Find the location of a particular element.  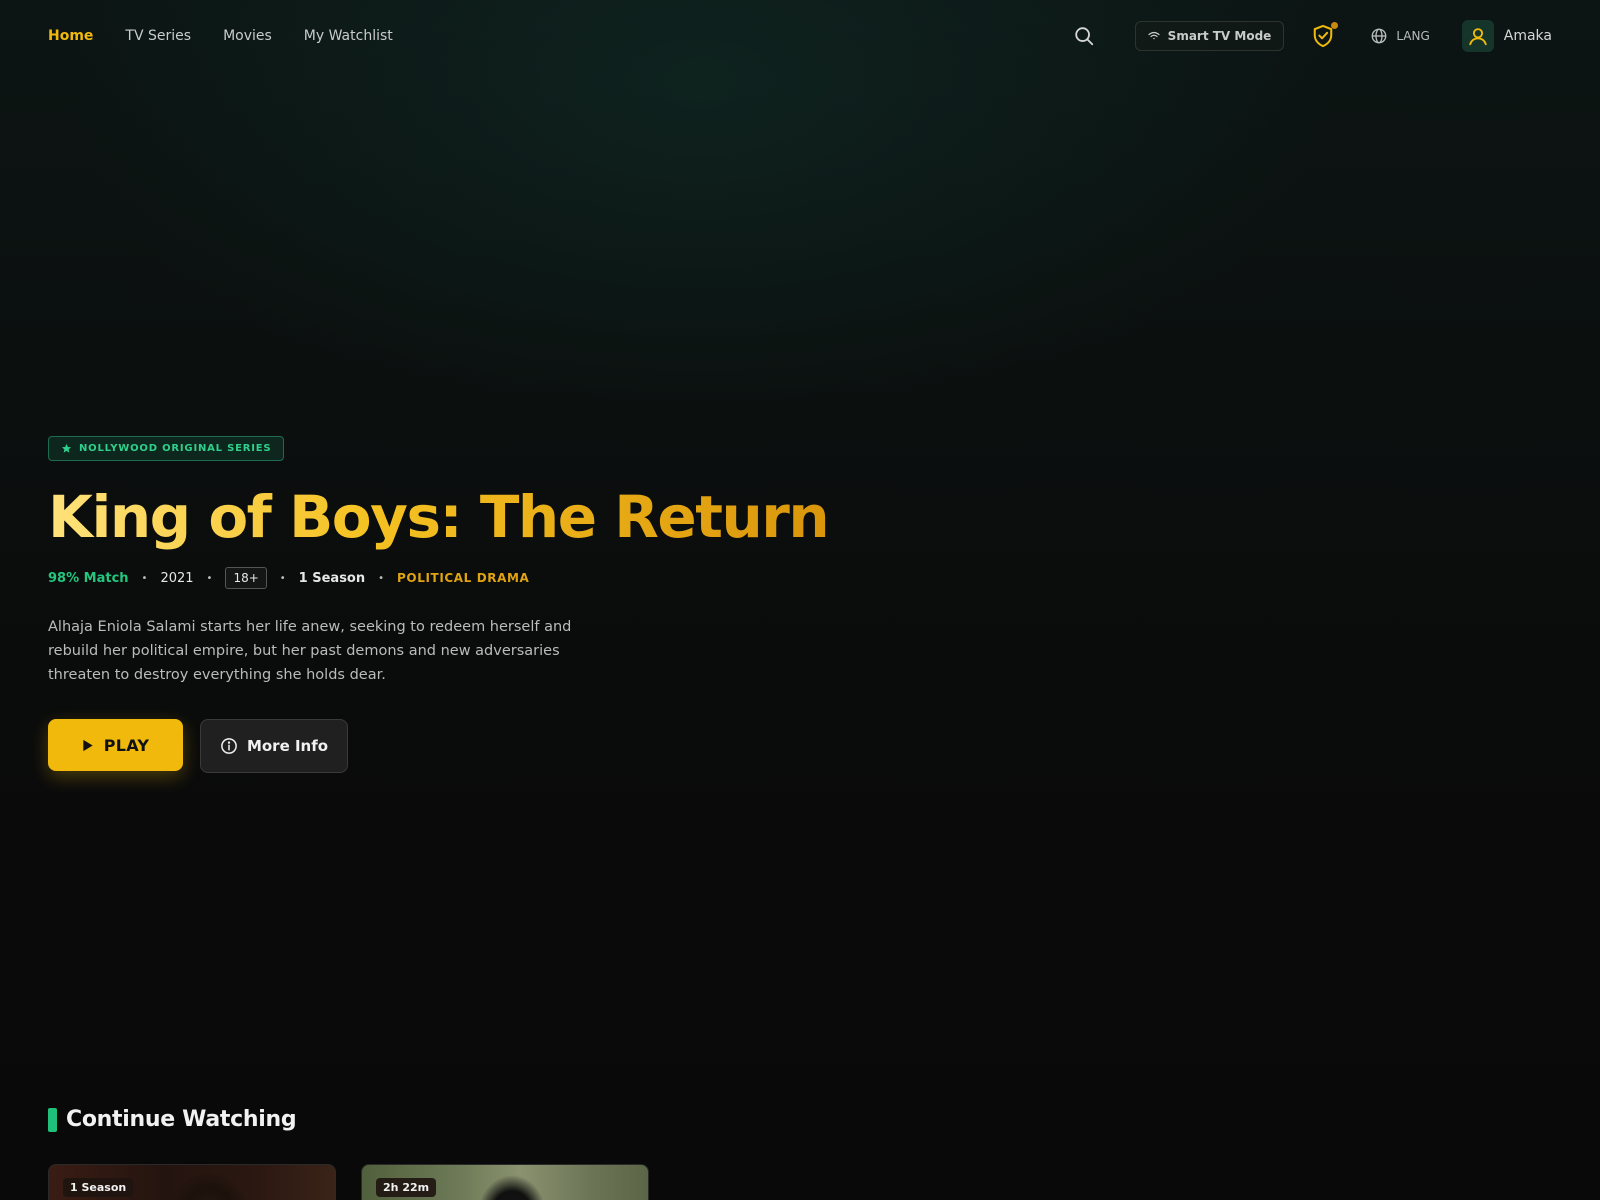

info-icon is located at coordinates (229, 746).